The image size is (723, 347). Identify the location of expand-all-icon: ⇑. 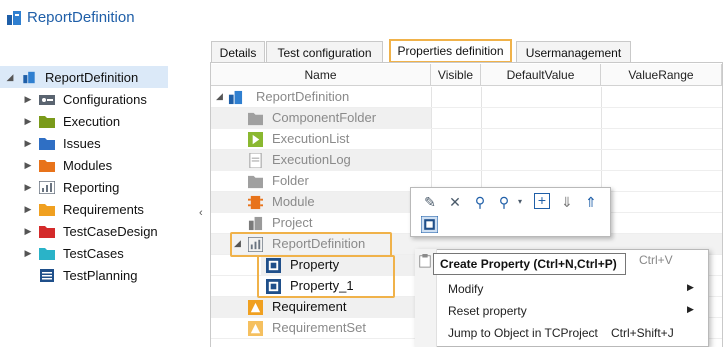
(591, 202).